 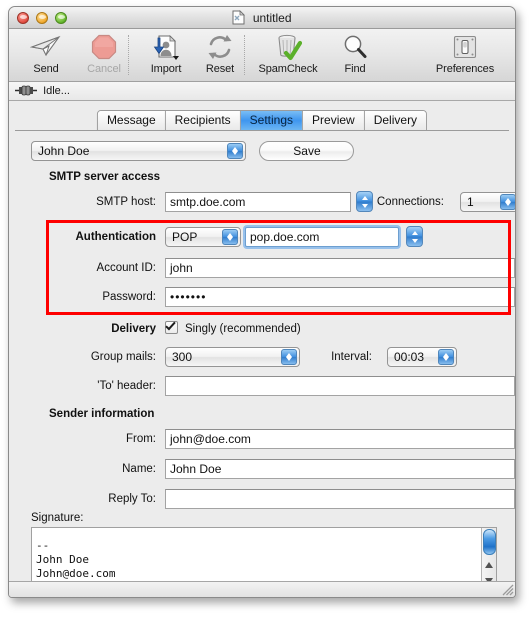 What do you see at coordinates (340, 469) in the screenshot?
I see `name-input: John Doe` at bounding box center [340, 469].